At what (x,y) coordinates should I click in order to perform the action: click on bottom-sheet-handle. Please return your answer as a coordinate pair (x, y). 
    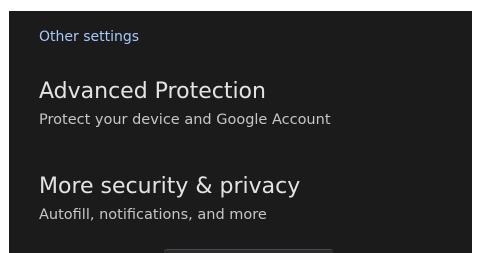
    Looking at the image, I should click on (248, 251).